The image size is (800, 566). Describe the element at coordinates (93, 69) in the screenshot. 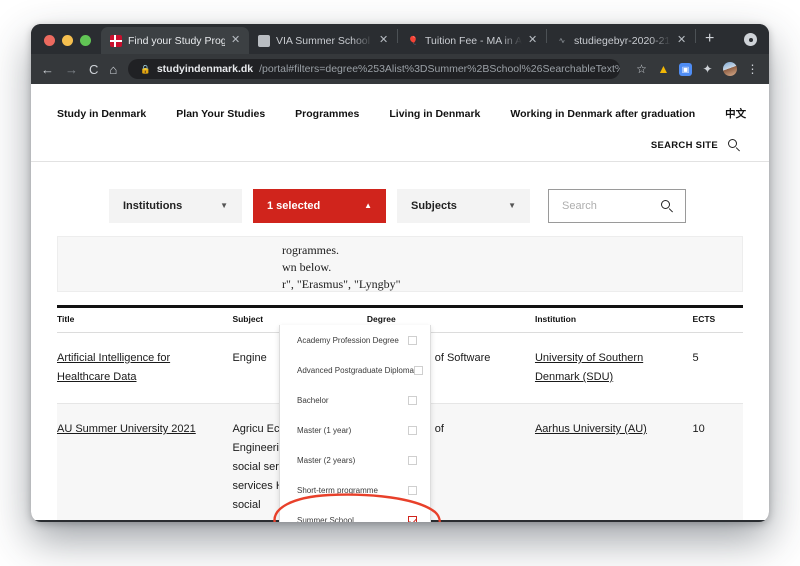

I see `reload-icon: C` at that location.